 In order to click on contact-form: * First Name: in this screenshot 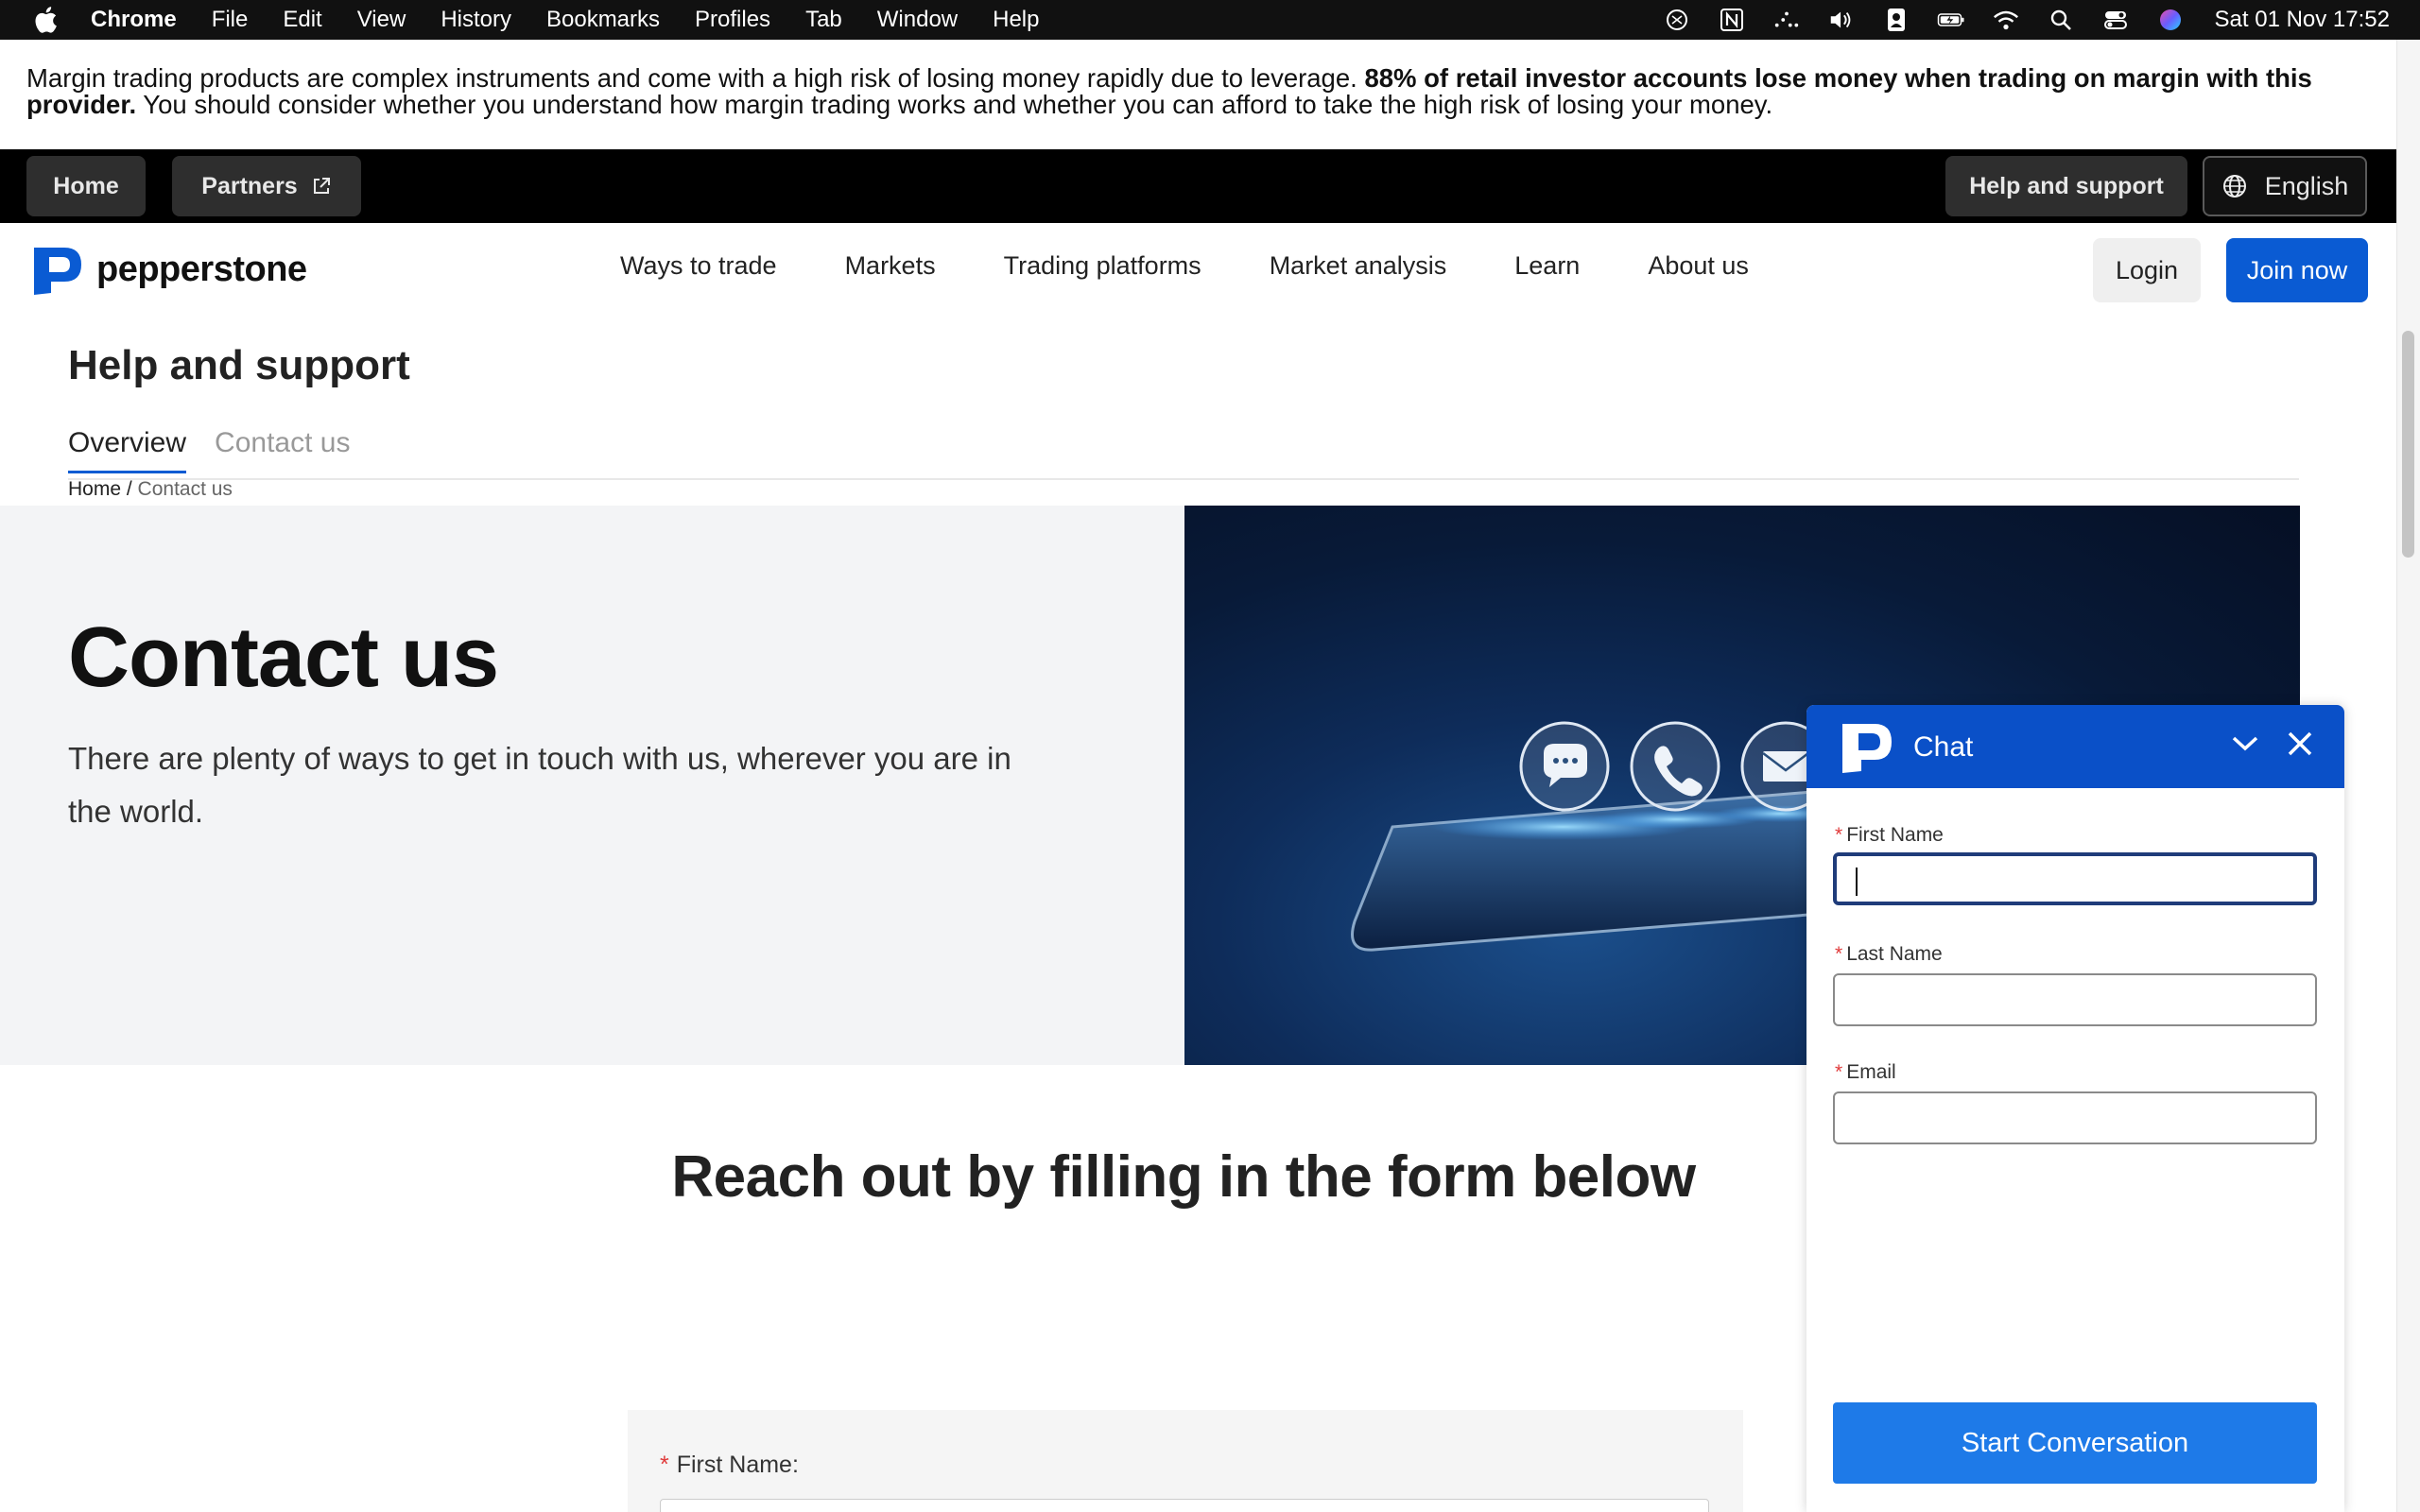, I will do `click(1185, 1461)`.